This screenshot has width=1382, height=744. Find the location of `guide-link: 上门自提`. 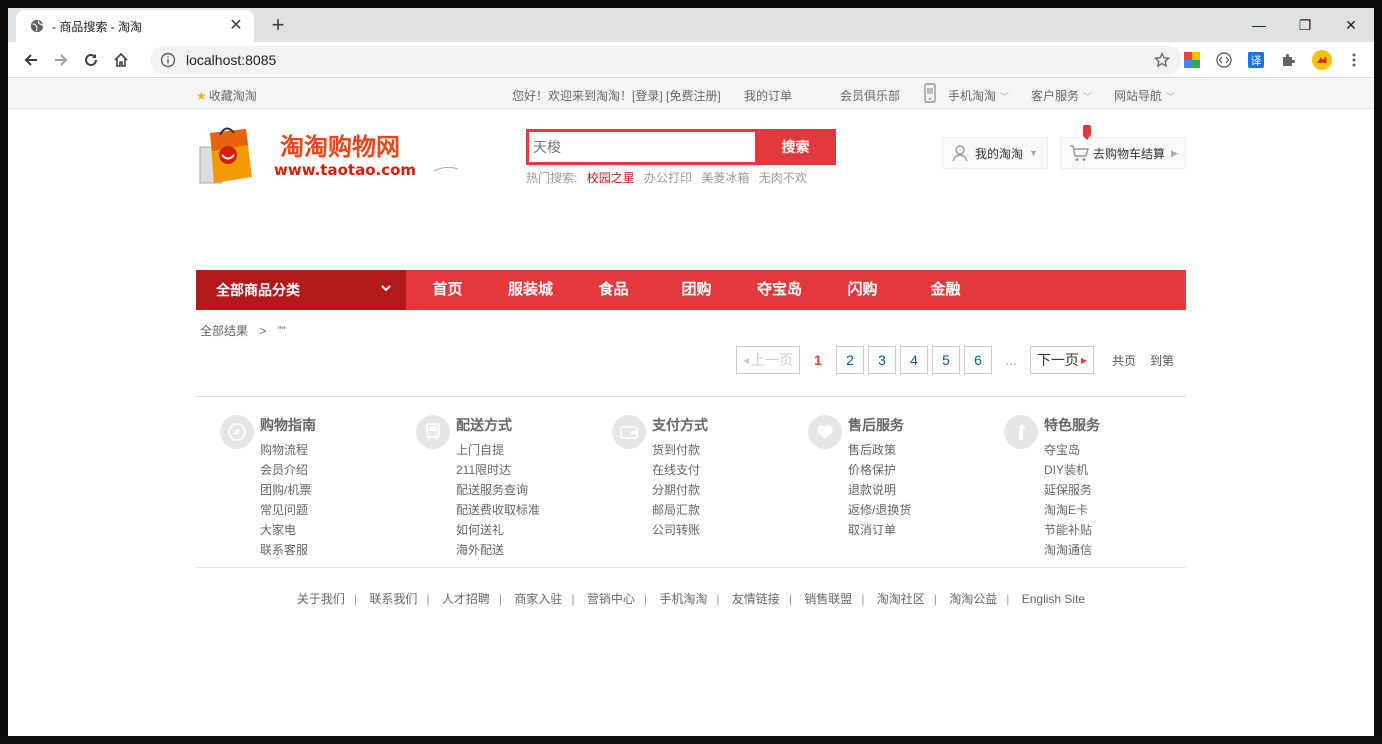

guide-link: 上门自提 is located at coordinates (498, 450).